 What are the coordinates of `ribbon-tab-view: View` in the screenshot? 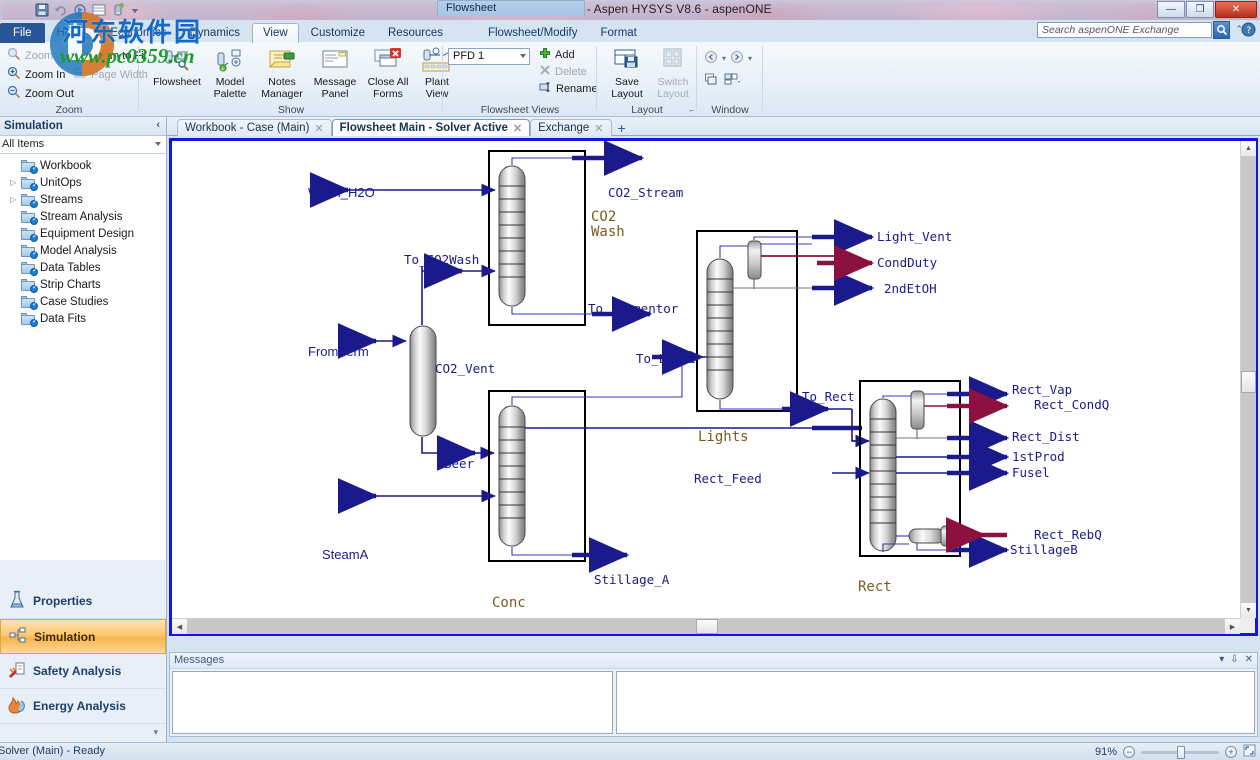 It's located at (275, 33).